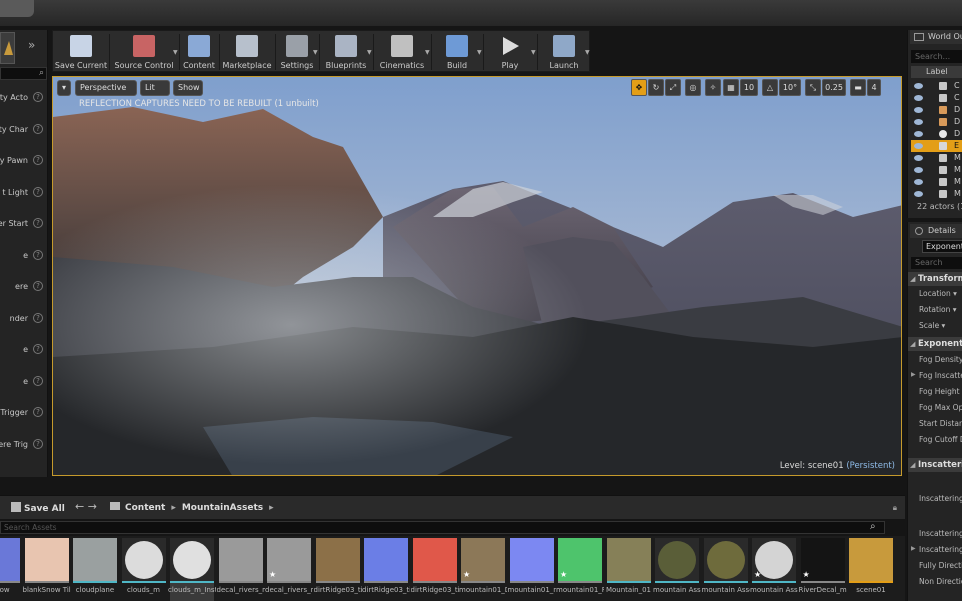 This screenshot has width=962, height=601. I want to click on fog-property: ▶Fog Inscatter, so click(936, 375).